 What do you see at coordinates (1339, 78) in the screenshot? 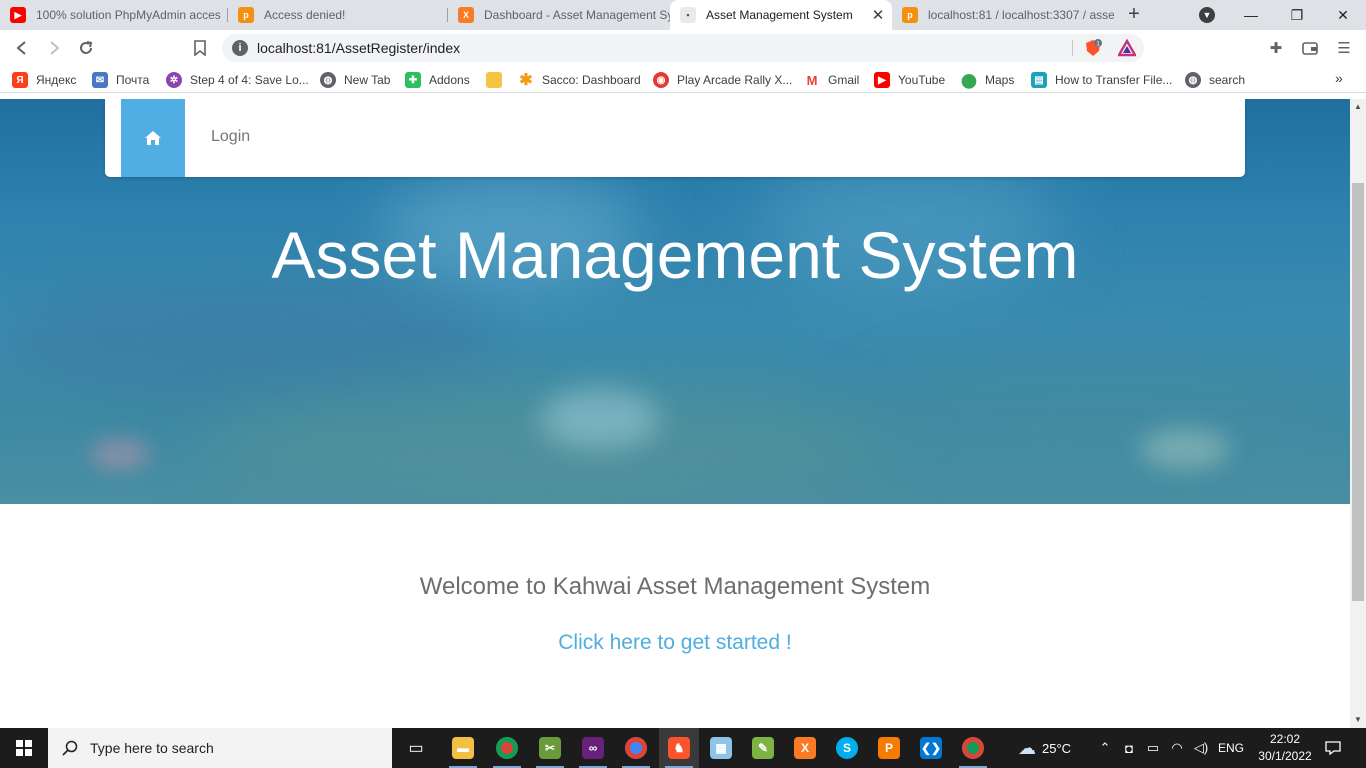
I see `bookmarks-overflow-button: »` at bounding box center [1339, 78].